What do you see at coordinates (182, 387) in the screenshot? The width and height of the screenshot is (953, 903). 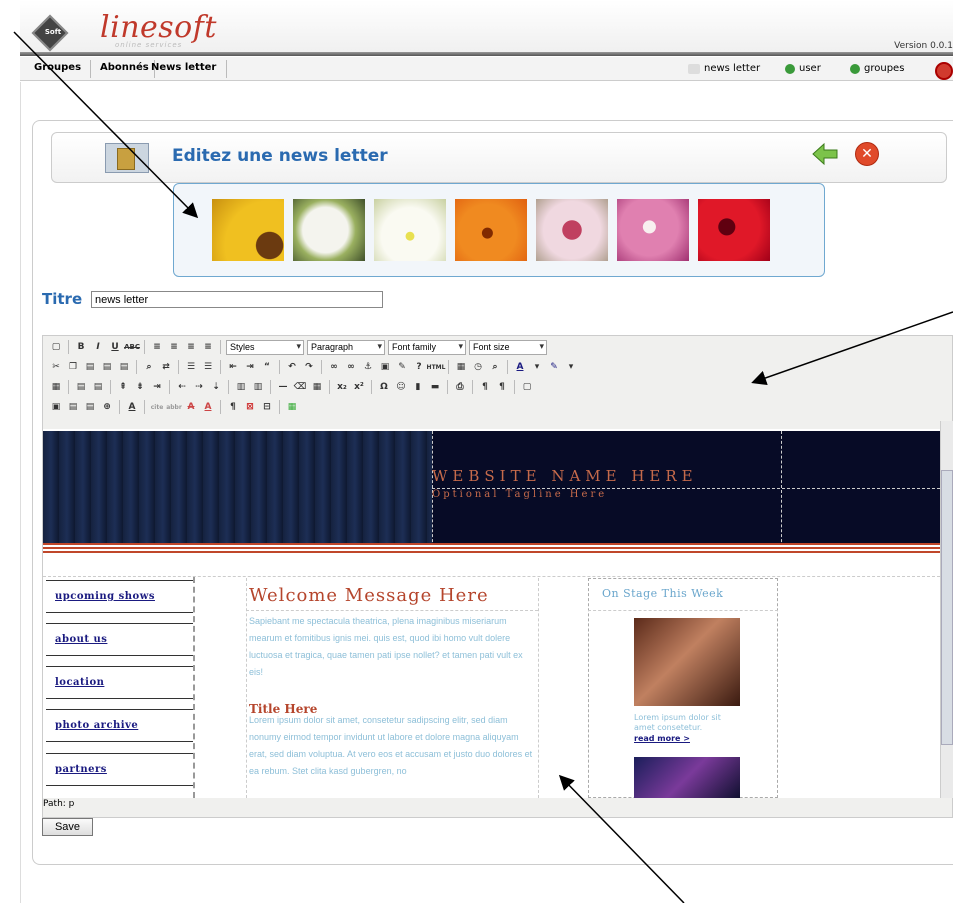 I see `insert-col-before-icon: ⇠` at bounding box center [182, 387].